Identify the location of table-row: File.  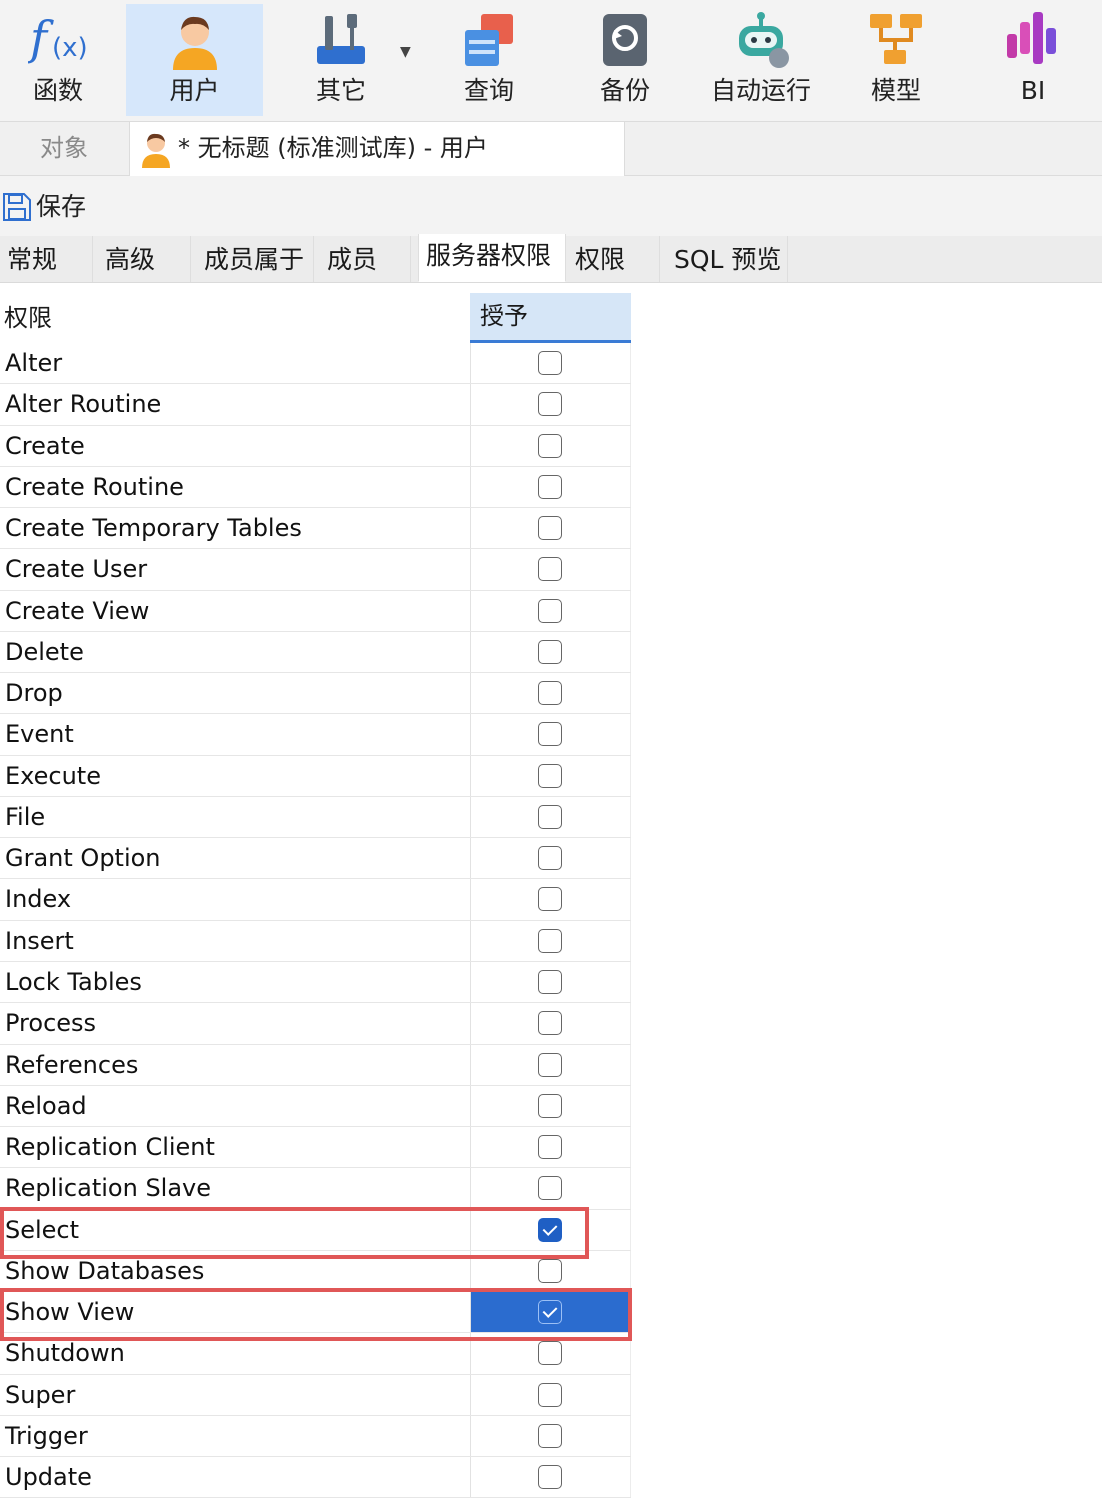
(315, 817).